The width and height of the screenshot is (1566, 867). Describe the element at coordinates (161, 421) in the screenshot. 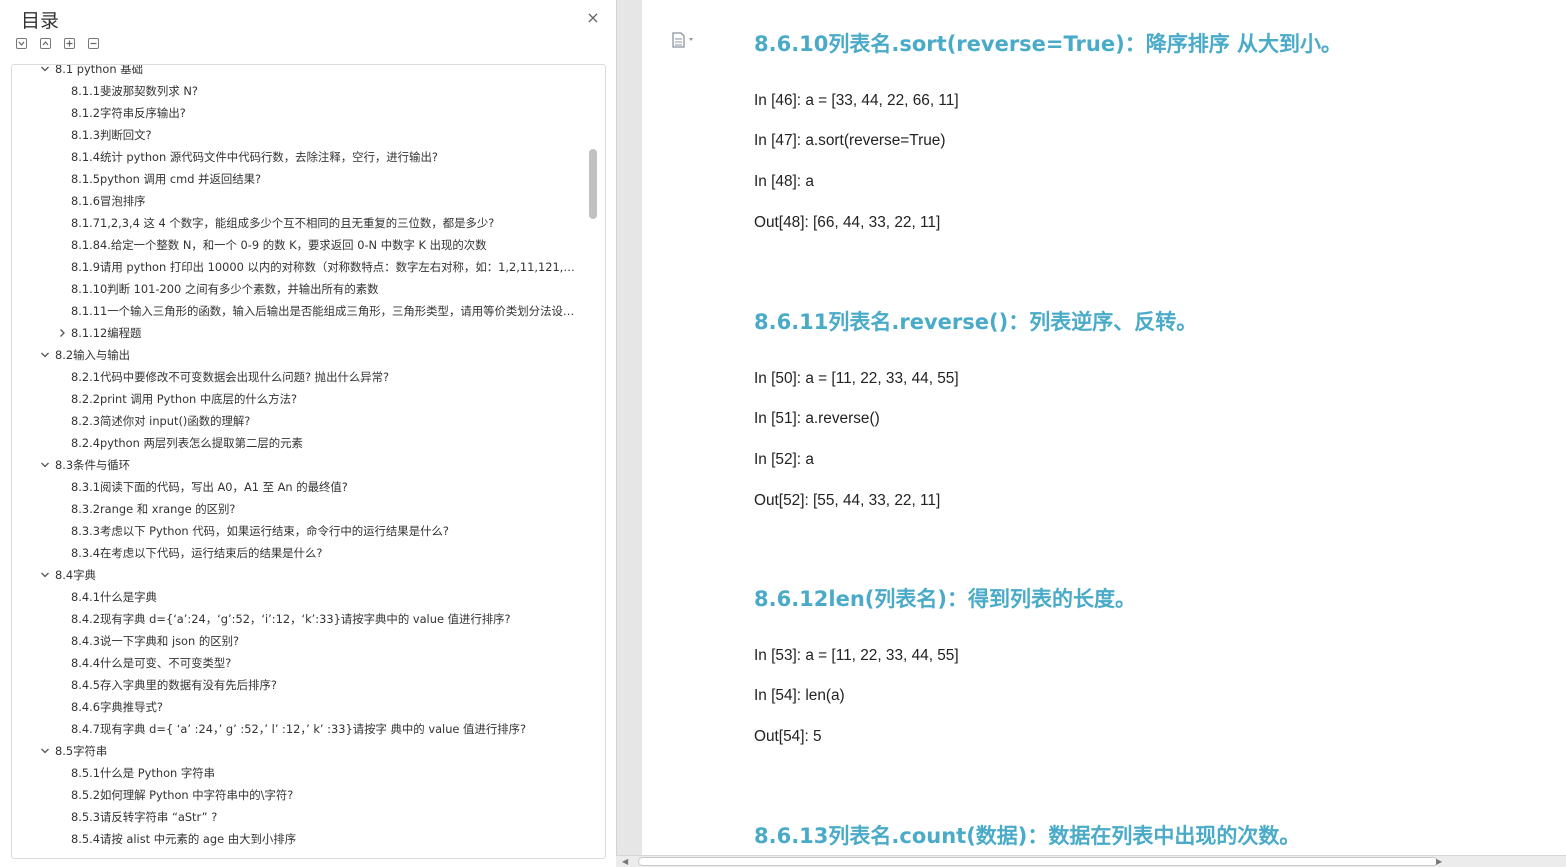

I see `toc-item-label: 8.2.3简述你对 input()函数的理解?` at that location.